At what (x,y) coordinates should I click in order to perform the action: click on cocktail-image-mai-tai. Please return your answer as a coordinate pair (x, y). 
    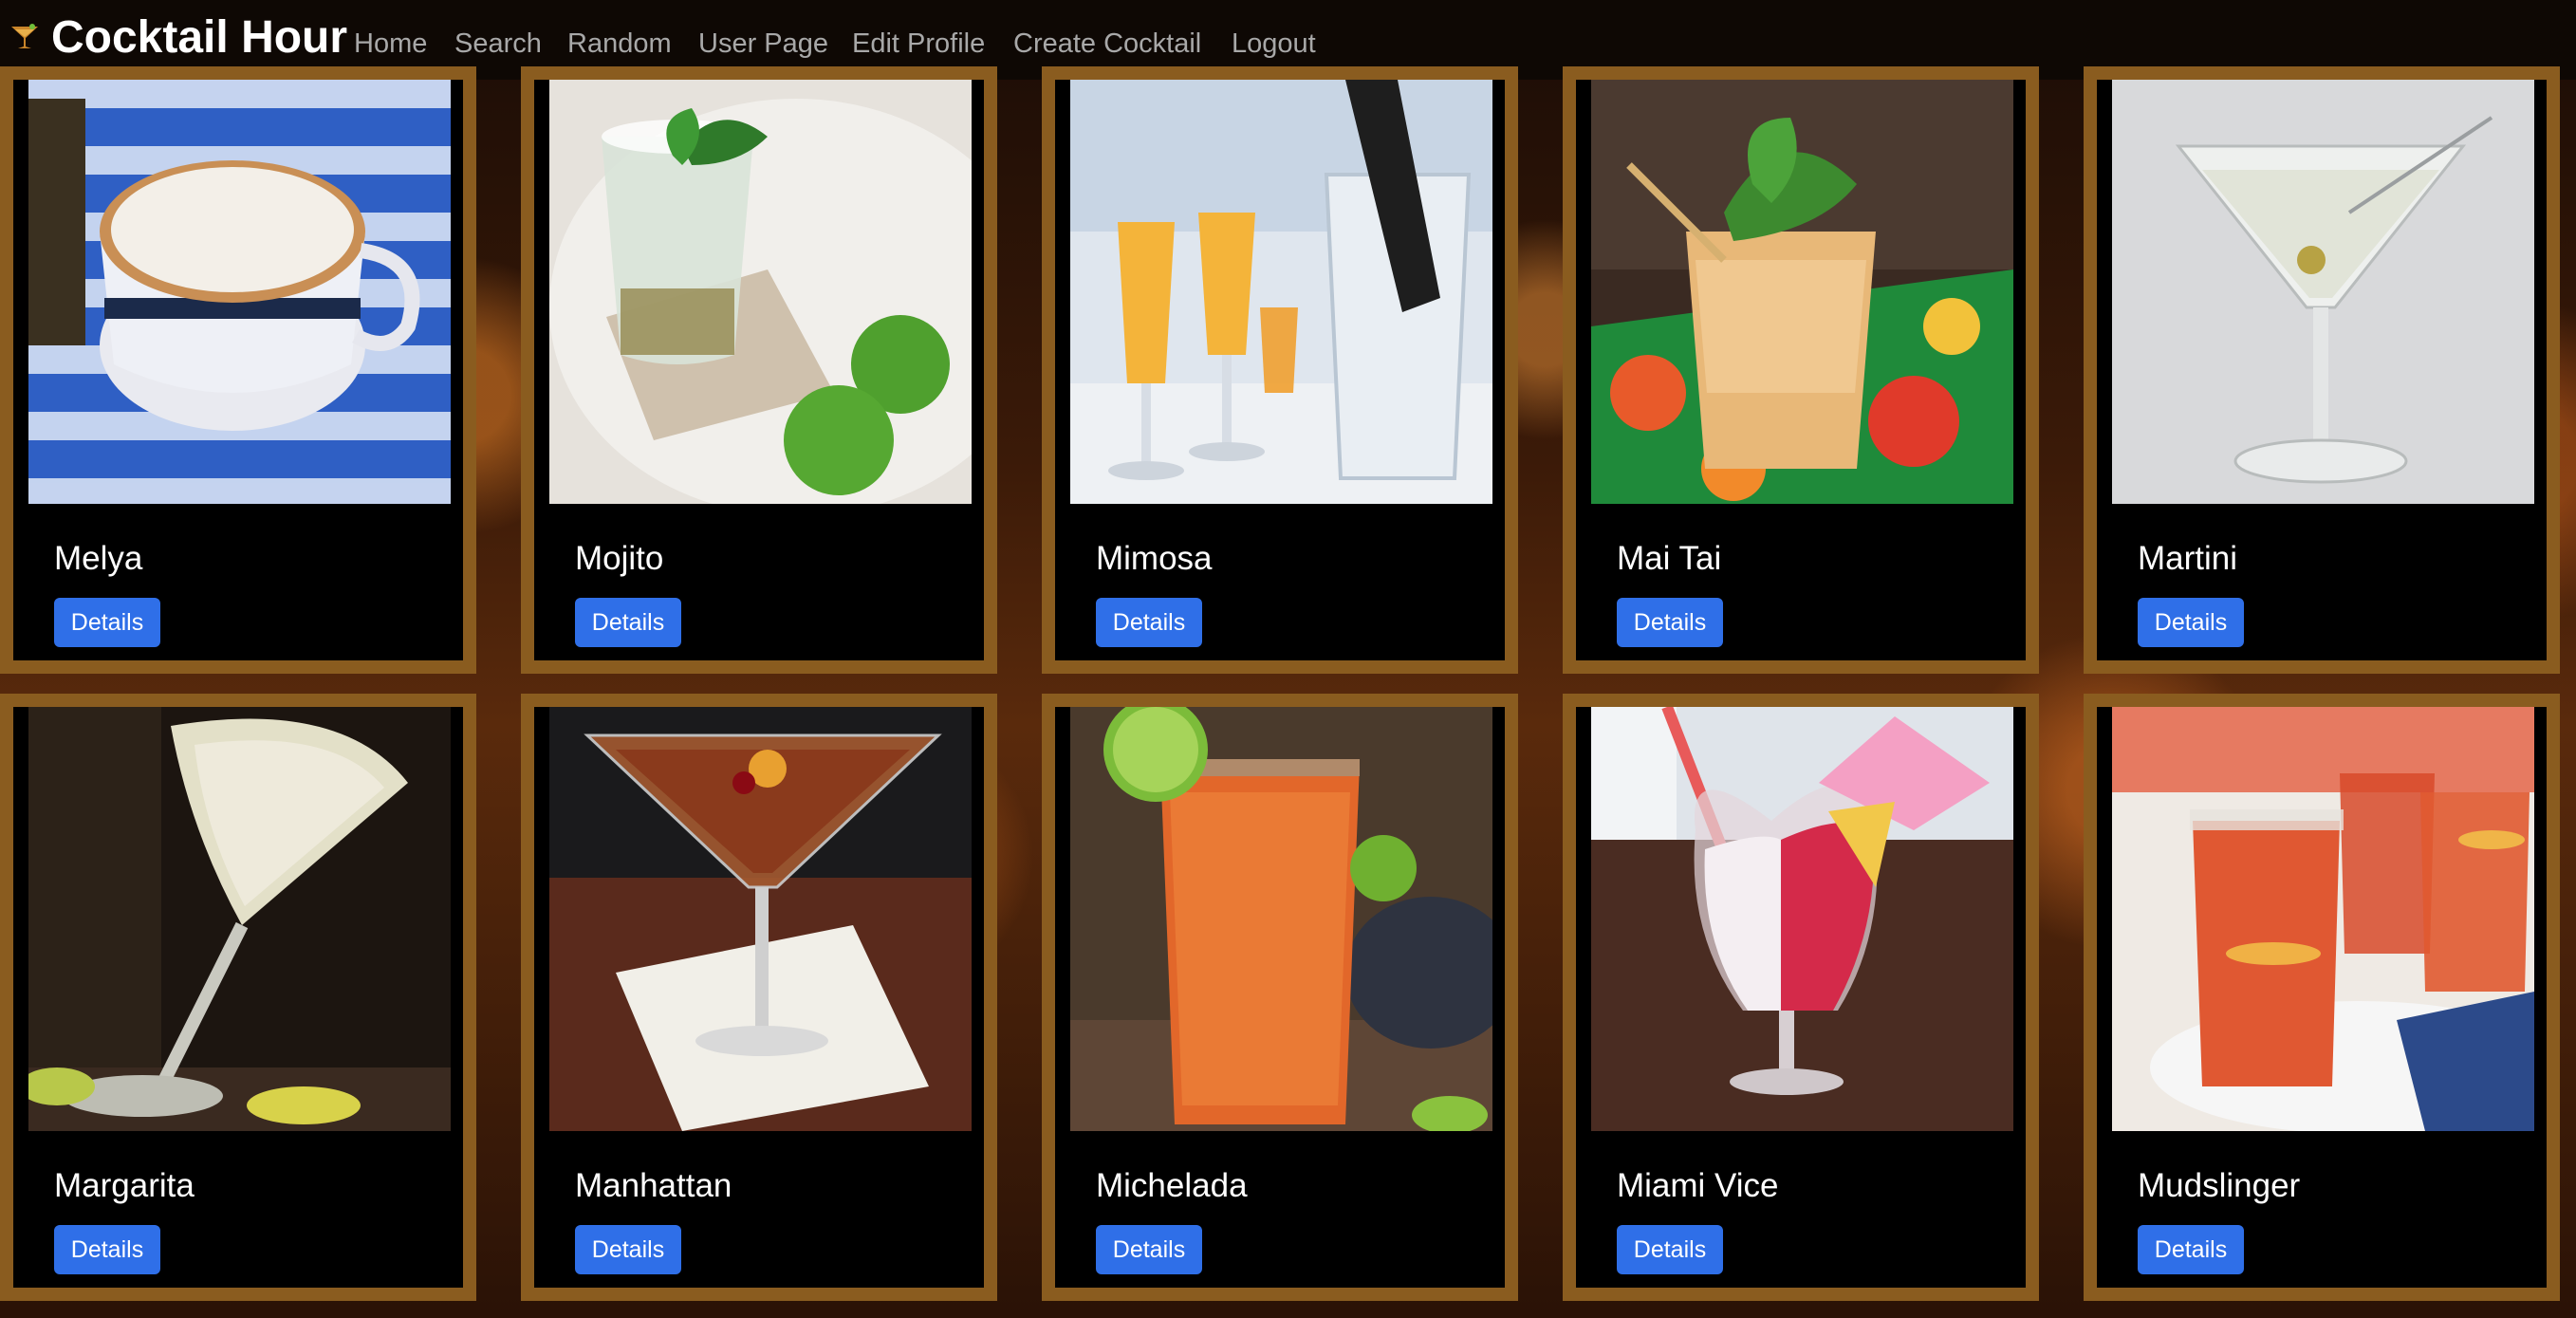
    Looking at the image, I should click on (1802, 292).